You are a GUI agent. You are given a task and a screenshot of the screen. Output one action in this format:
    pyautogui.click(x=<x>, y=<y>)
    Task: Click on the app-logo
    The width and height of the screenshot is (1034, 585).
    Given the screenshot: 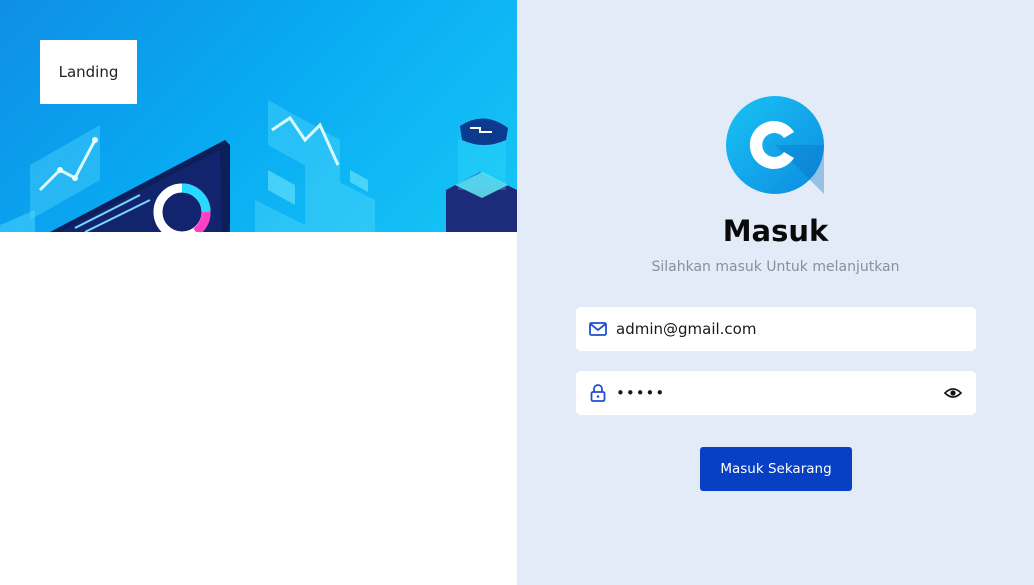 What is the action you would take?
    pyautogui.click(x=775, y=145)
    